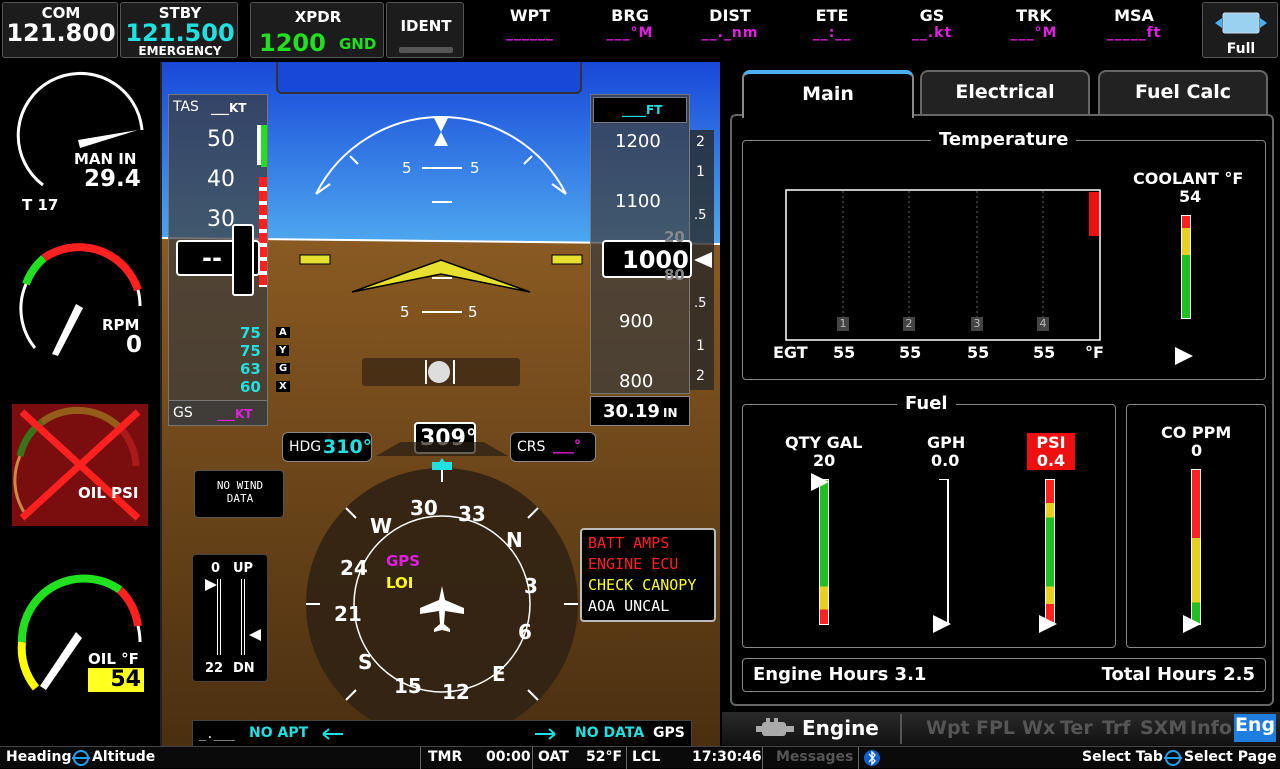 The width and height of the screenshot is (1280, 769). Describe the element at coordinates (630, 15) in the screenshot. I see `nav-field-label: BRG` at that location.